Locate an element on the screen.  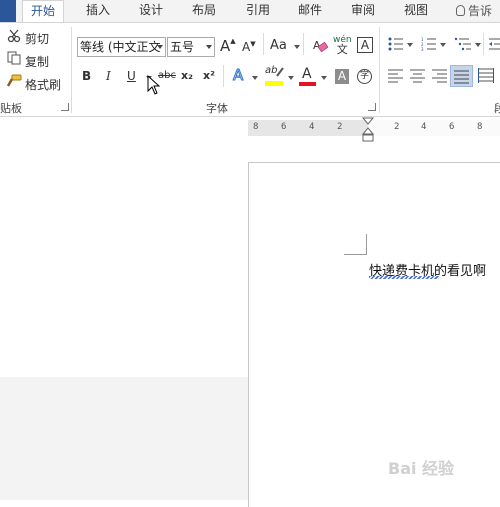
text-effects-label: A is located at coordinates (238, 75).